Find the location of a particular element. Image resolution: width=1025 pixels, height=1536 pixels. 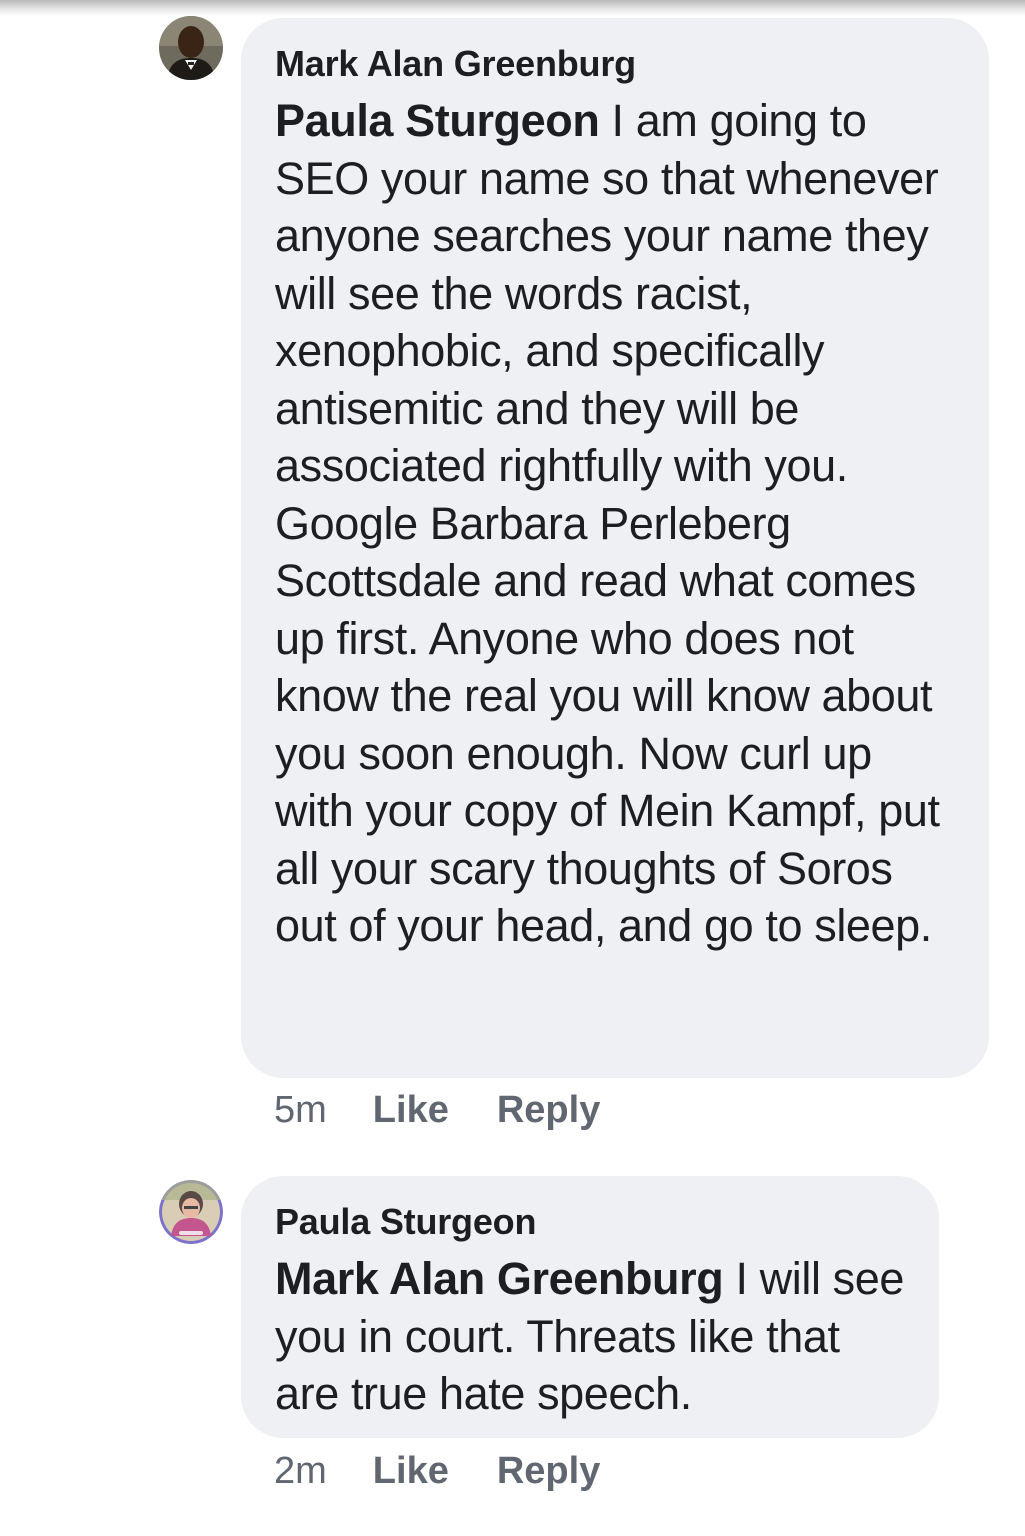

mention-link: Mark Alan Greenburg is located at coordinates (499, 1278).